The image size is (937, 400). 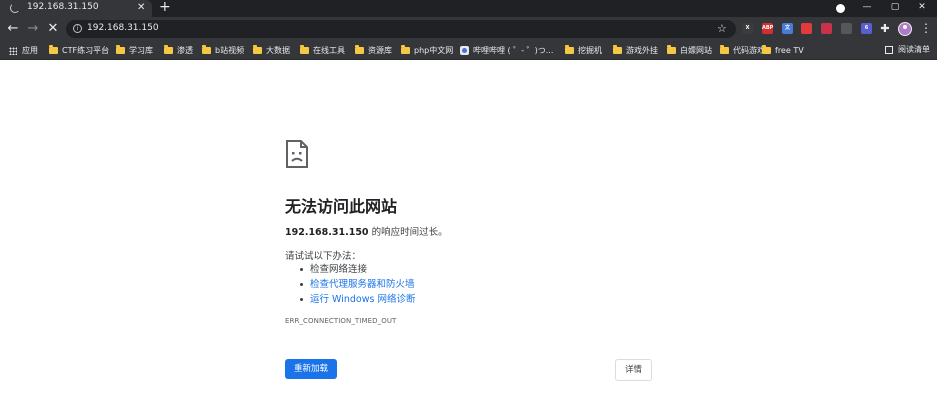 What do you see at coordinates (866, 28) in the screenshot?
I see `badge-extension-icon: 6` at bounding box center [866, 28].